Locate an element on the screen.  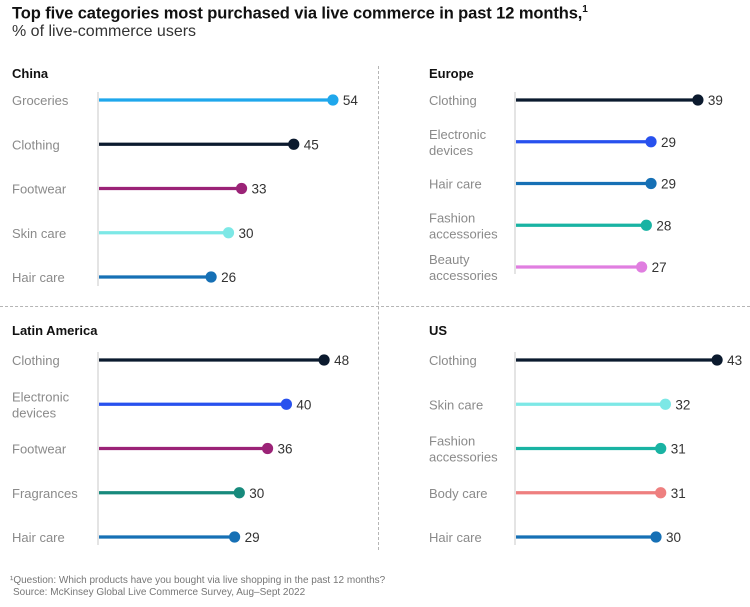
value-label: 45 is located at coordinates (311, 144).